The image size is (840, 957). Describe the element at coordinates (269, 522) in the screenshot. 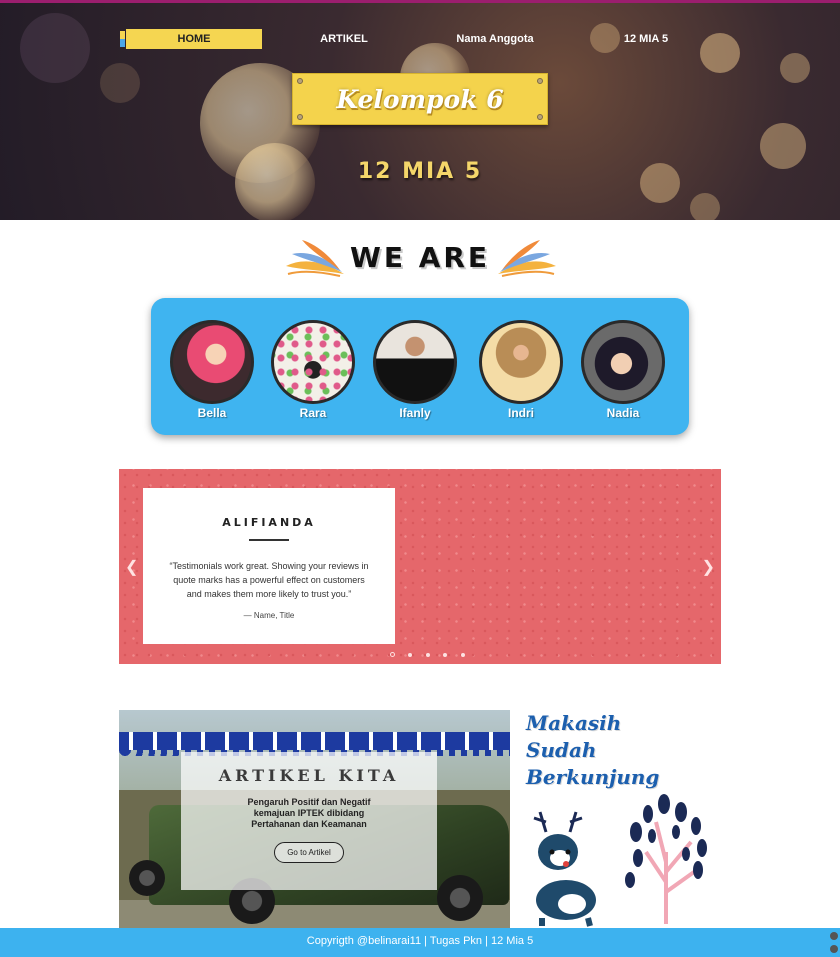

I see `testimonial-name: ALIFIANDA` at that location.